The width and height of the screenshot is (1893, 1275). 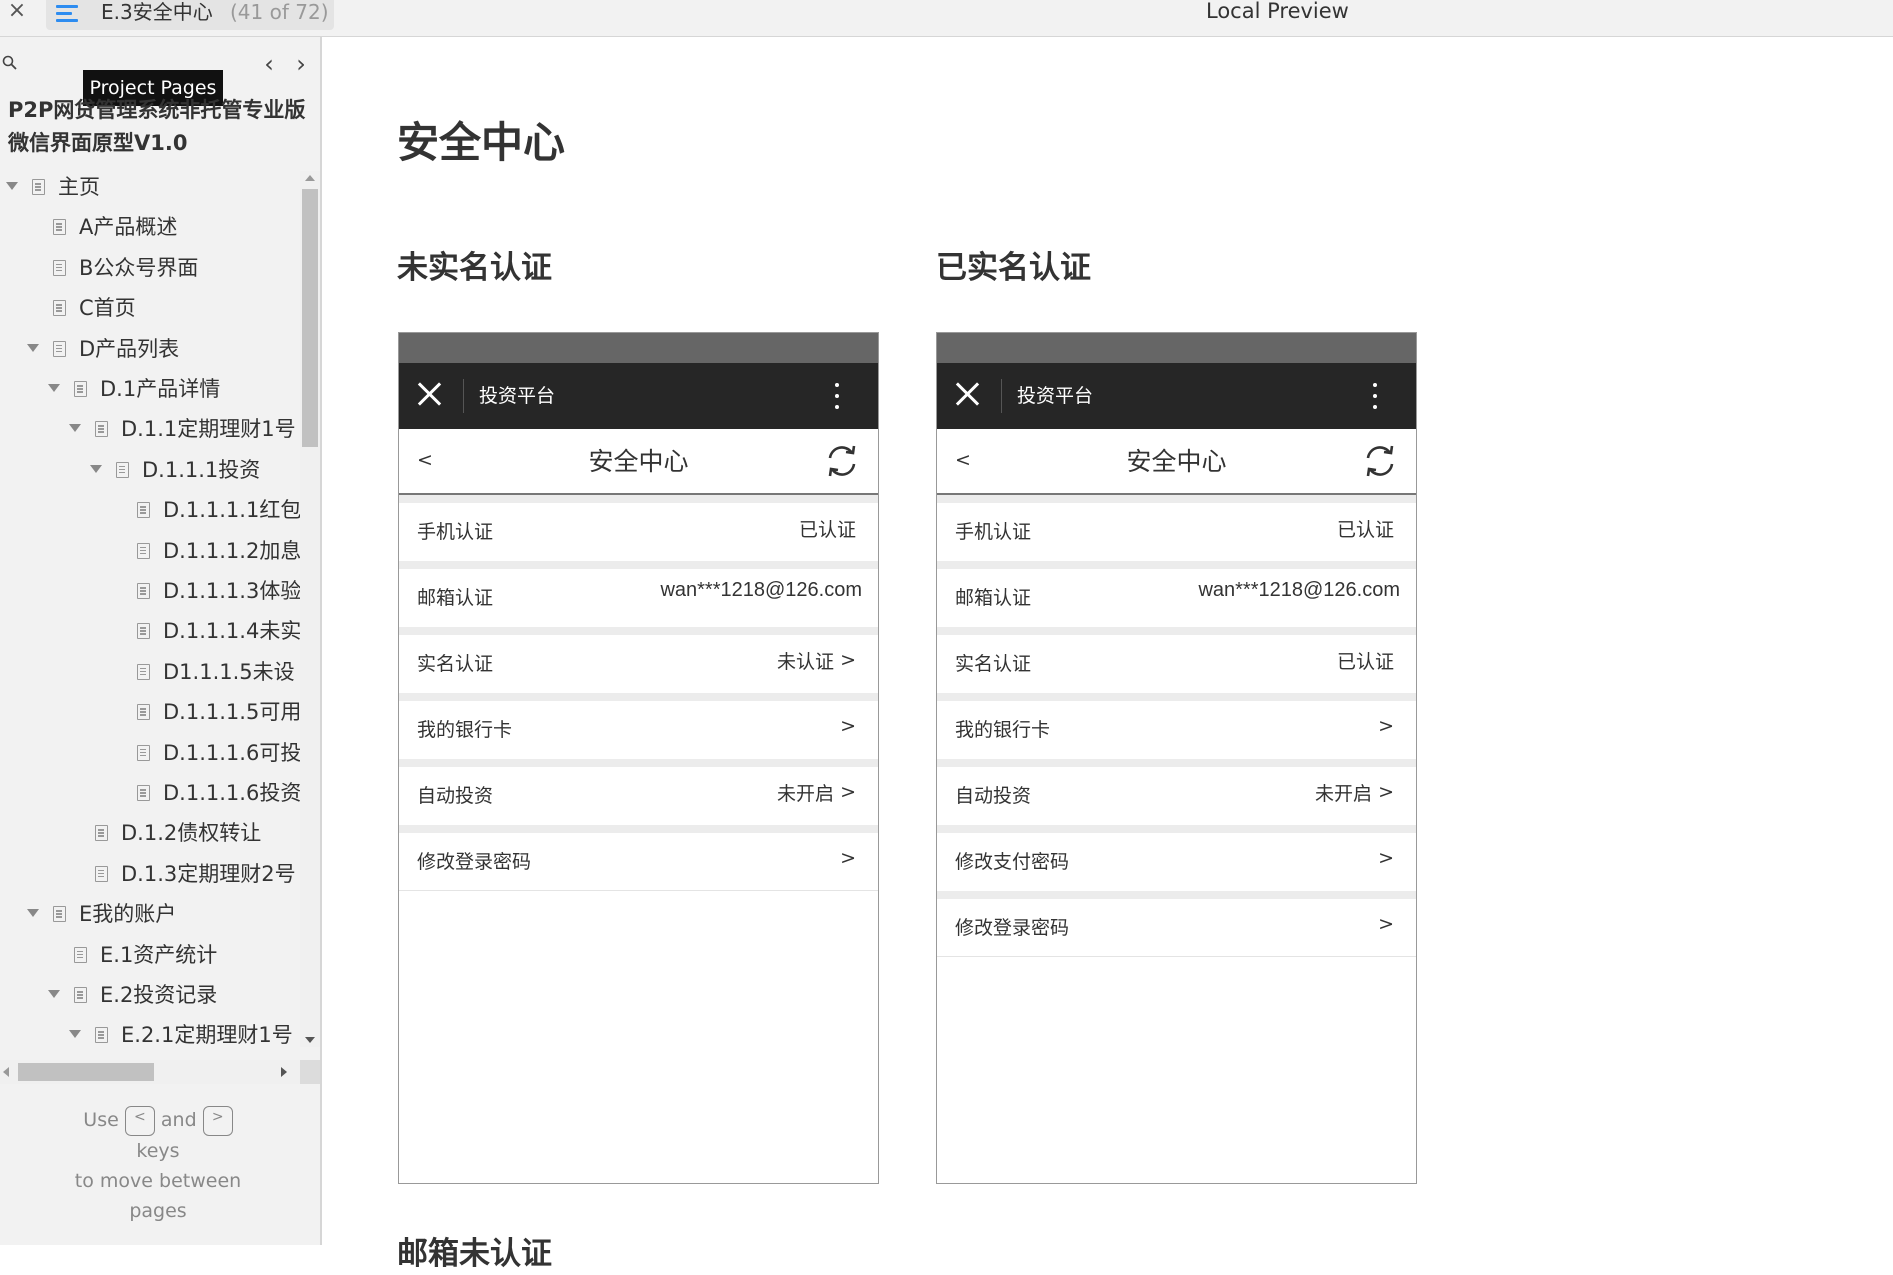 What do you see at coordinates (301, 64) in the screenshot?
I see `next-page-button: ›` at bounding box center [301, 64].